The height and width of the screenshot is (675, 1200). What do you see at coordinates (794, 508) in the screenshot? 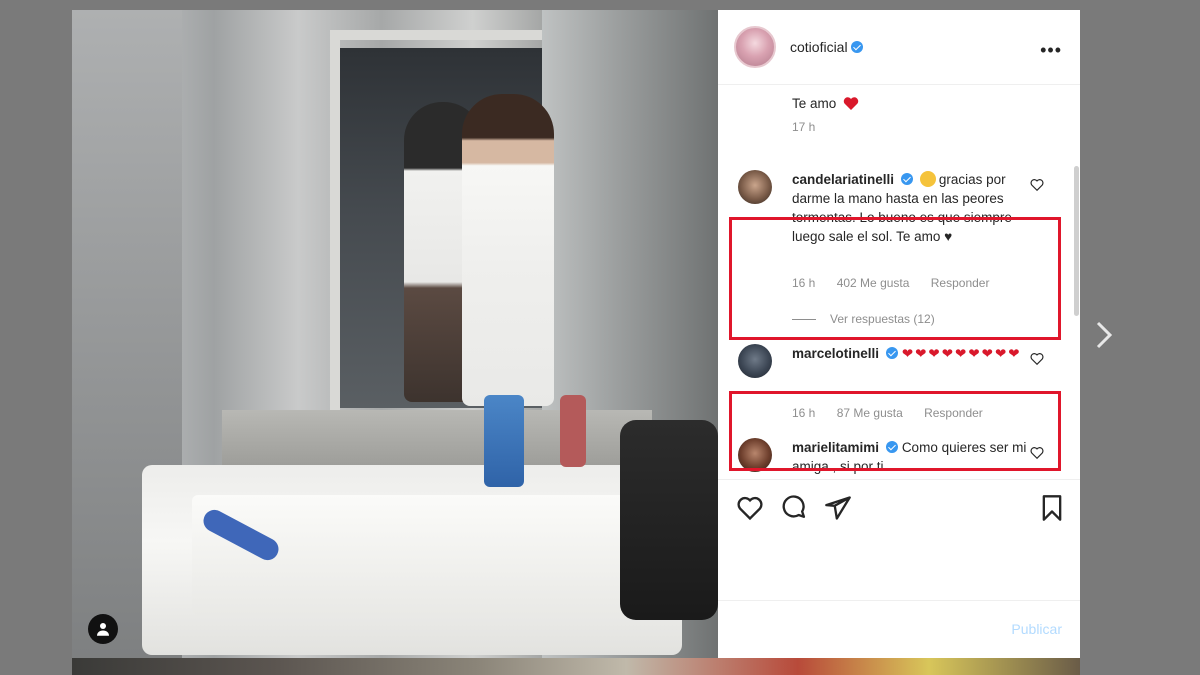
I see `comment-icon` at bounding box center [794, 508].